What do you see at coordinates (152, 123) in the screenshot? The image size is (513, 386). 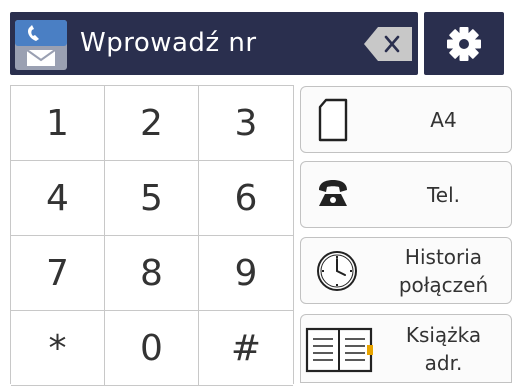 I see `key-2: 2` at bounding box center [152, 123].